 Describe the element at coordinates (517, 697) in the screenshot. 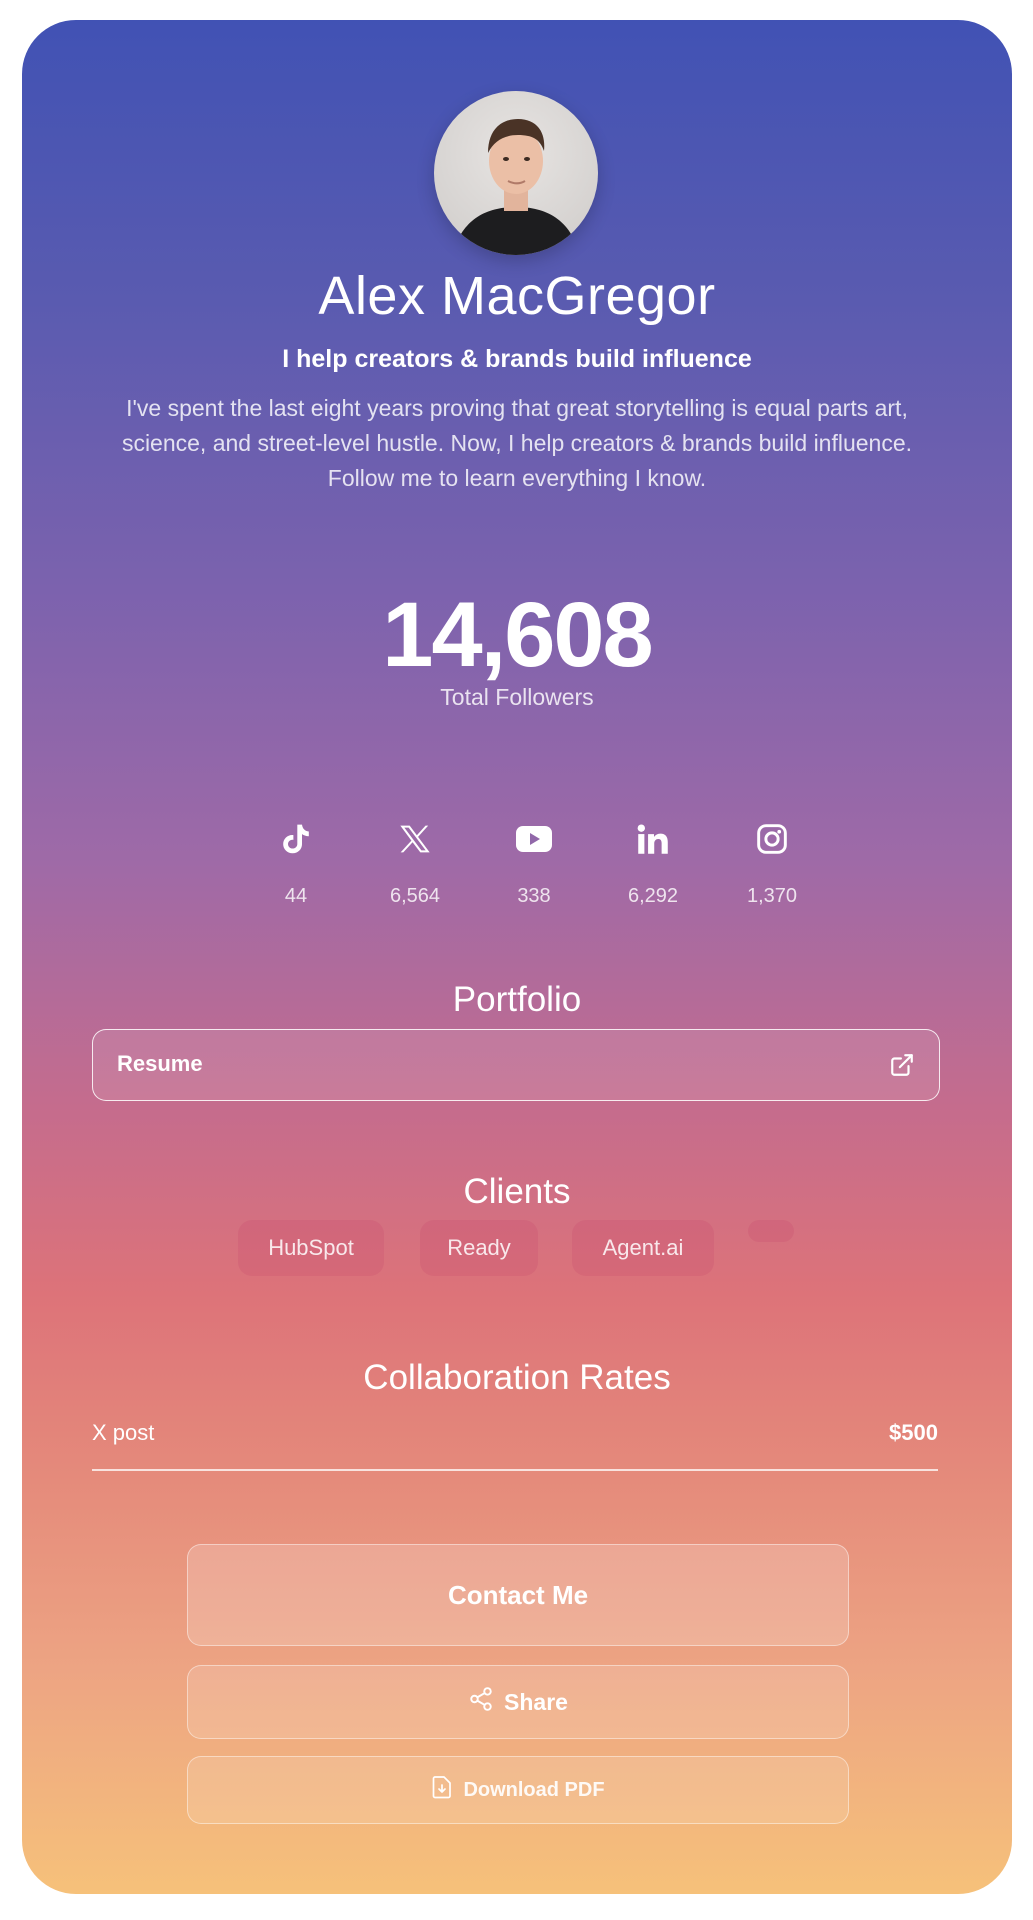

I see `total-followers-label: Total Followers` at that location.